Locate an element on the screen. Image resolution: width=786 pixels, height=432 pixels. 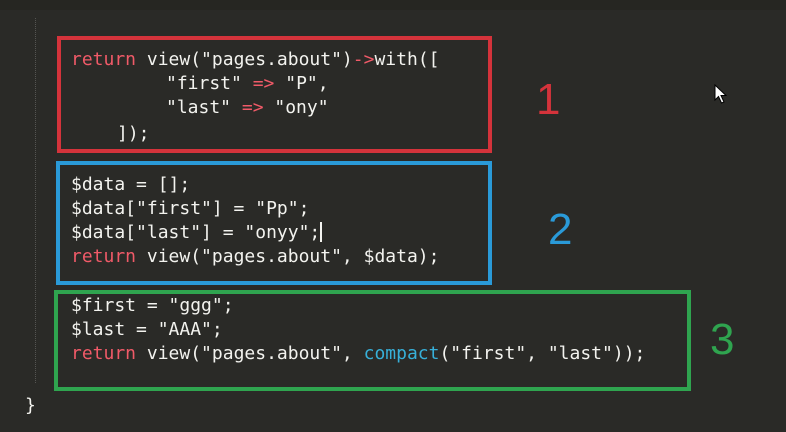
code-line: ]); is located at coordinates (133, 134).